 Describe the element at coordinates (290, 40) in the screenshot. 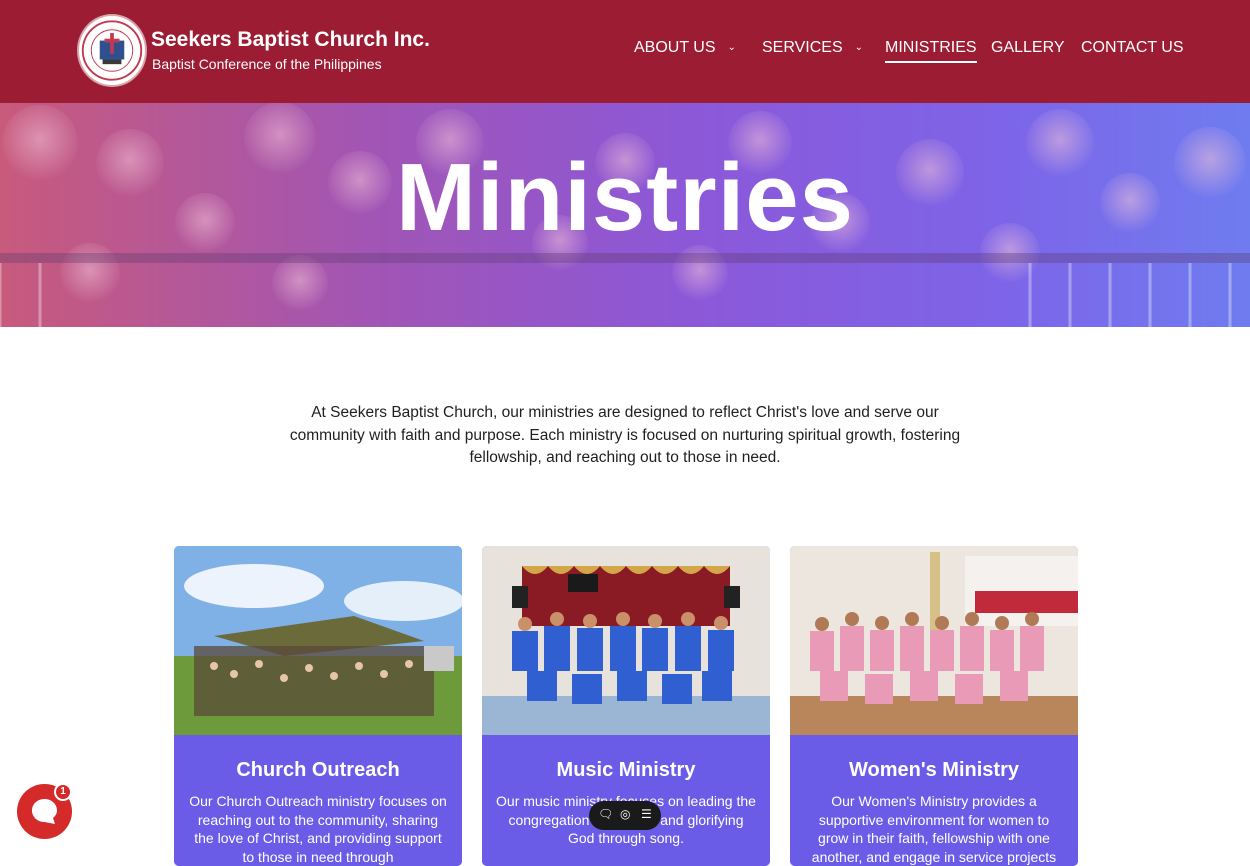

I see `brand-title: Seekers Baptist Church Inc.` at that location.